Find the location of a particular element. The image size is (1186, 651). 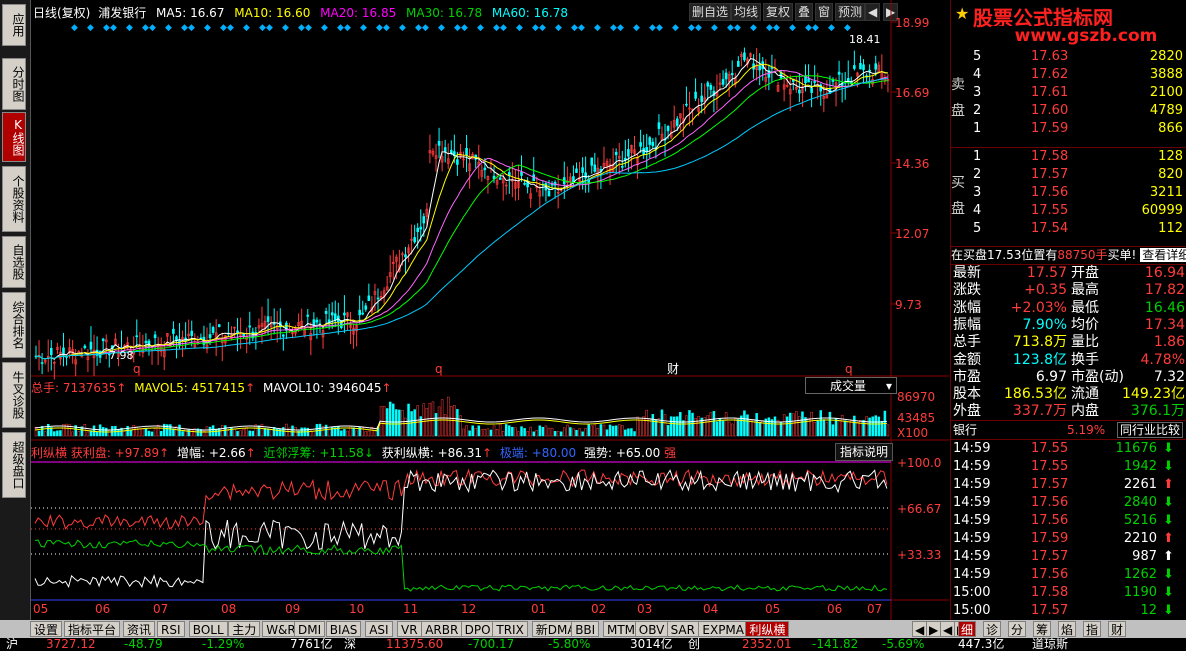

tab-ASI: ASI is located at coordinates (379, 629).